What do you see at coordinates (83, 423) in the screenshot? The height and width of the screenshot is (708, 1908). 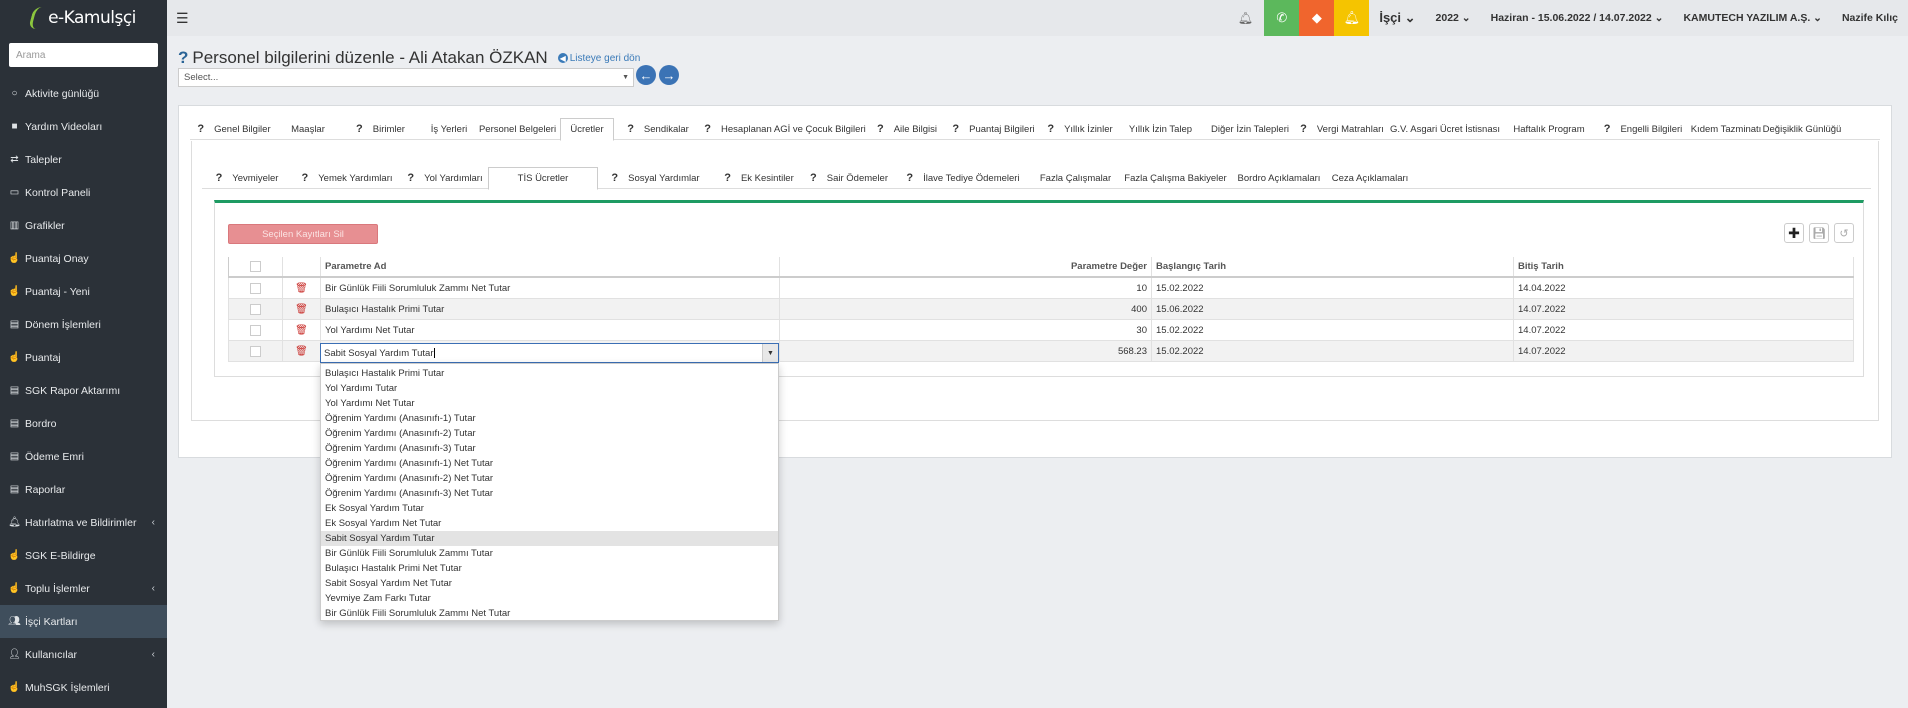 I see `sidebar-item-10: ▤ Bordro` at bounding box center [83, 423].